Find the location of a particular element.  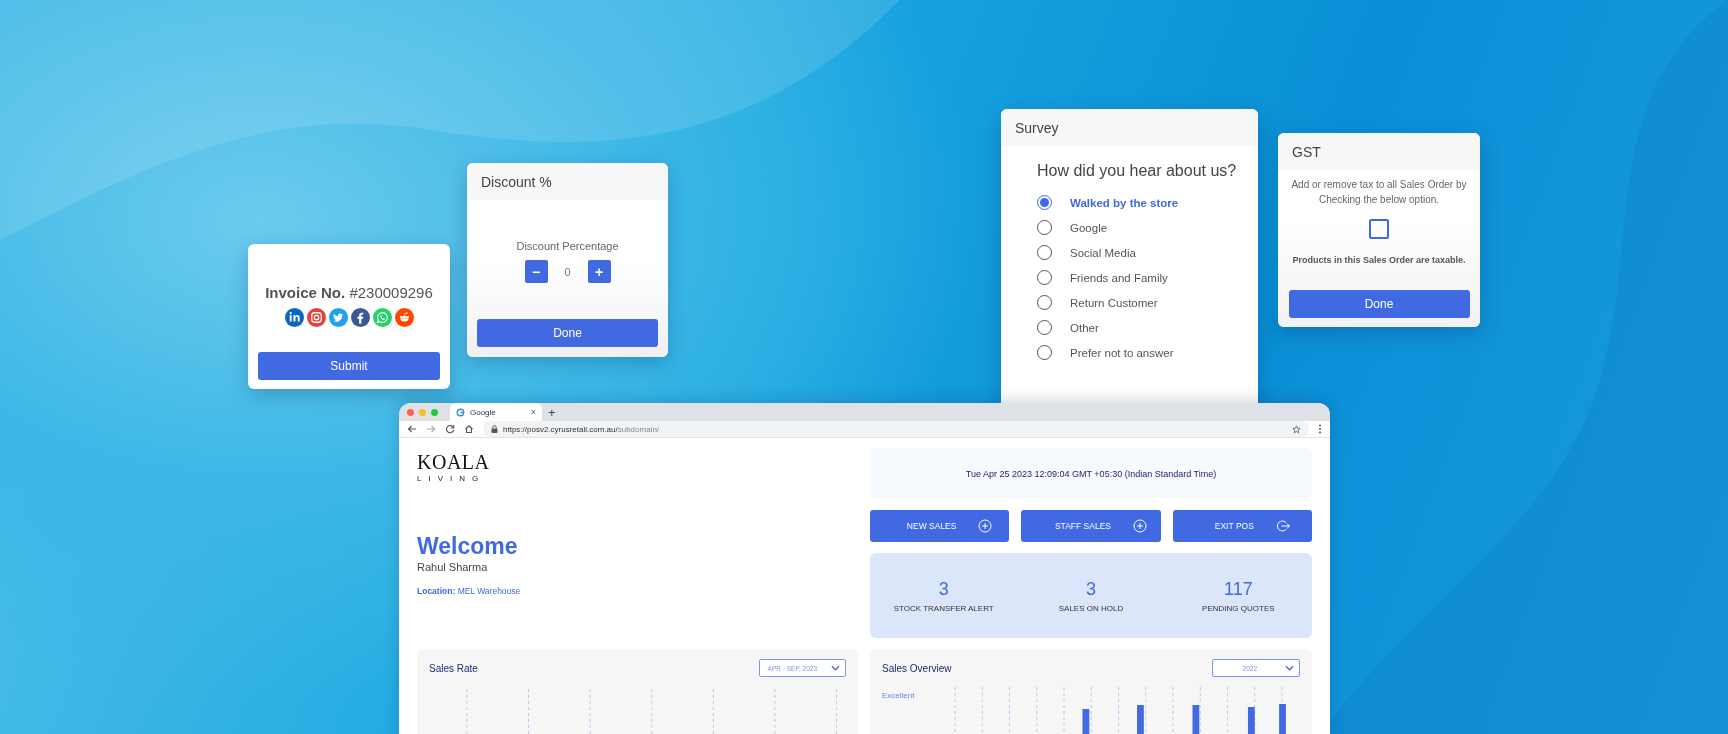

address-bar: https://posv2.cyrusretail.com.au/subdomain/ is located at coordinates (896, 429).